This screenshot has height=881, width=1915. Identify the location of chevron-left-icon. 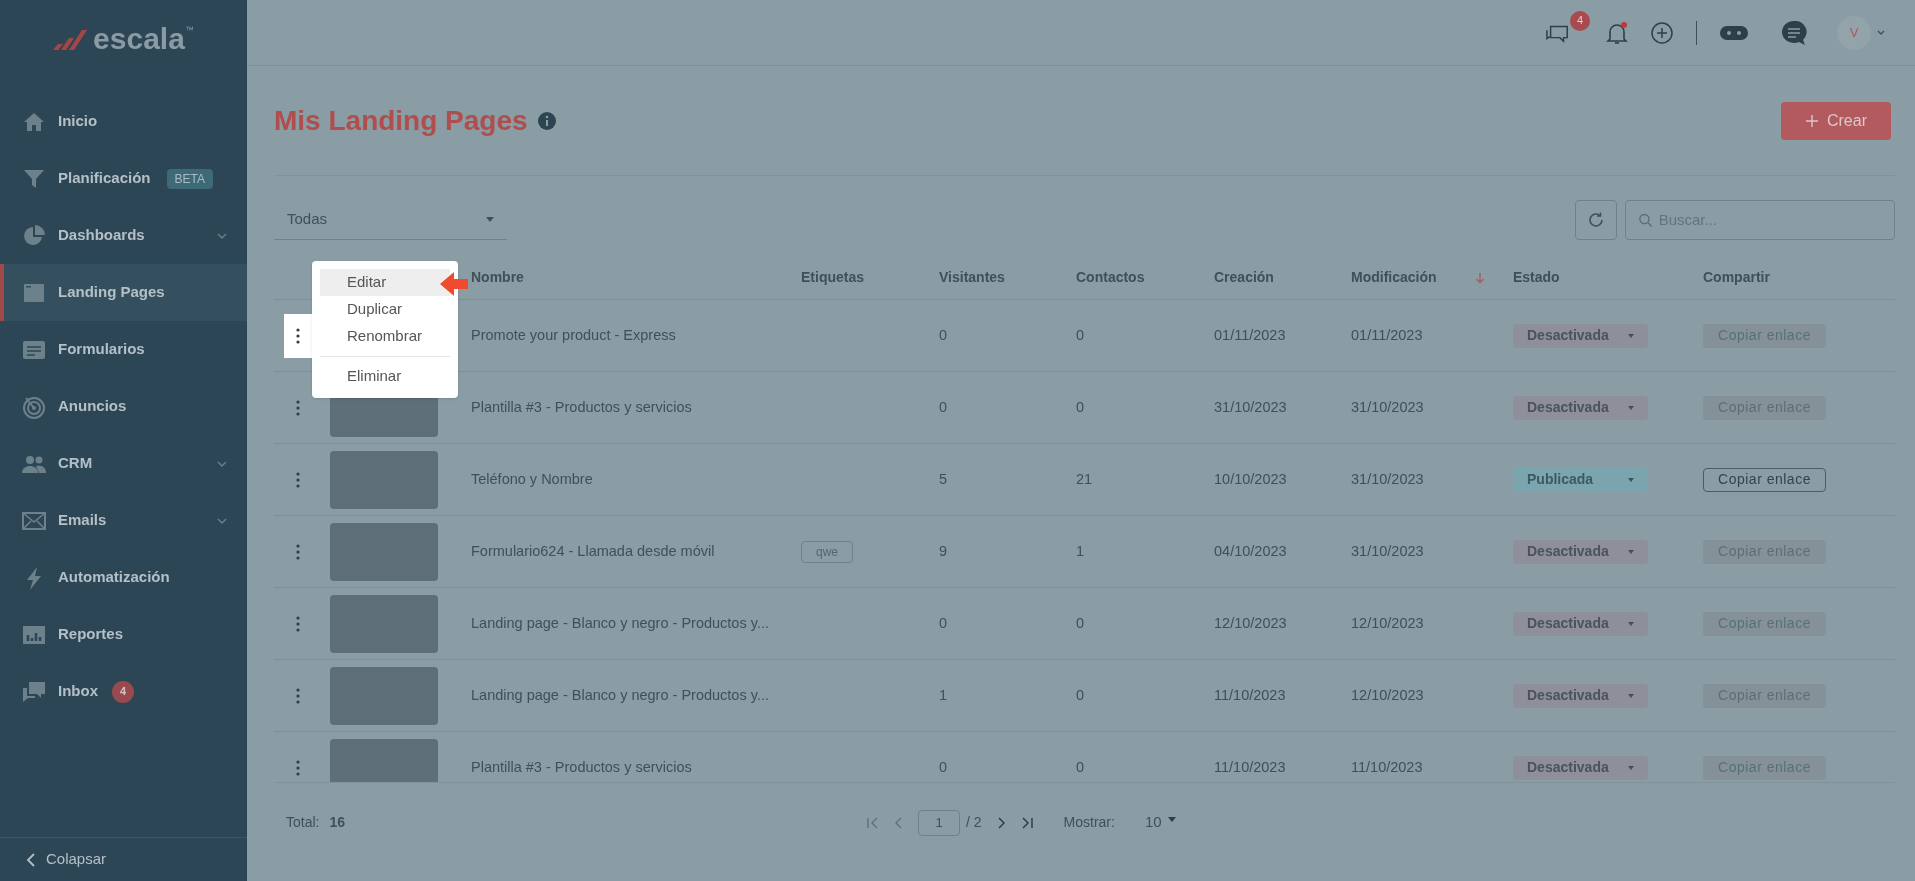
(31, 859).